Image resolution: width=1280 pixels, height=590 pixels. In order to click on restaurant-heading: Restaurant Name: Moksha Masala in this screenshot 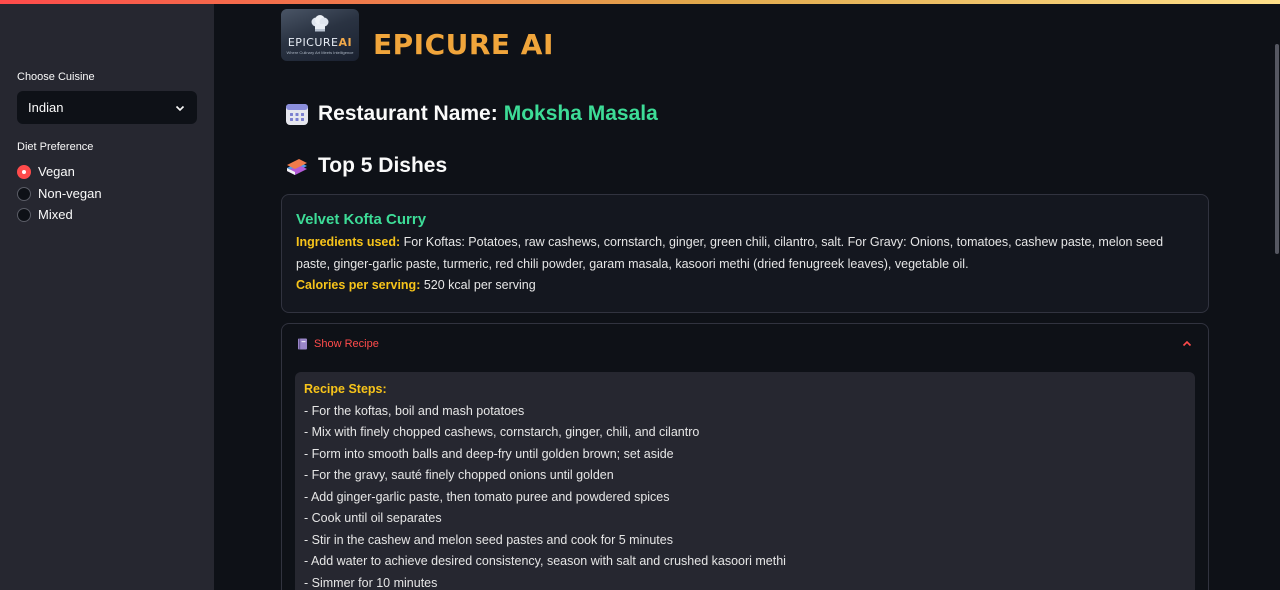, I will do `click(471, 114)`.